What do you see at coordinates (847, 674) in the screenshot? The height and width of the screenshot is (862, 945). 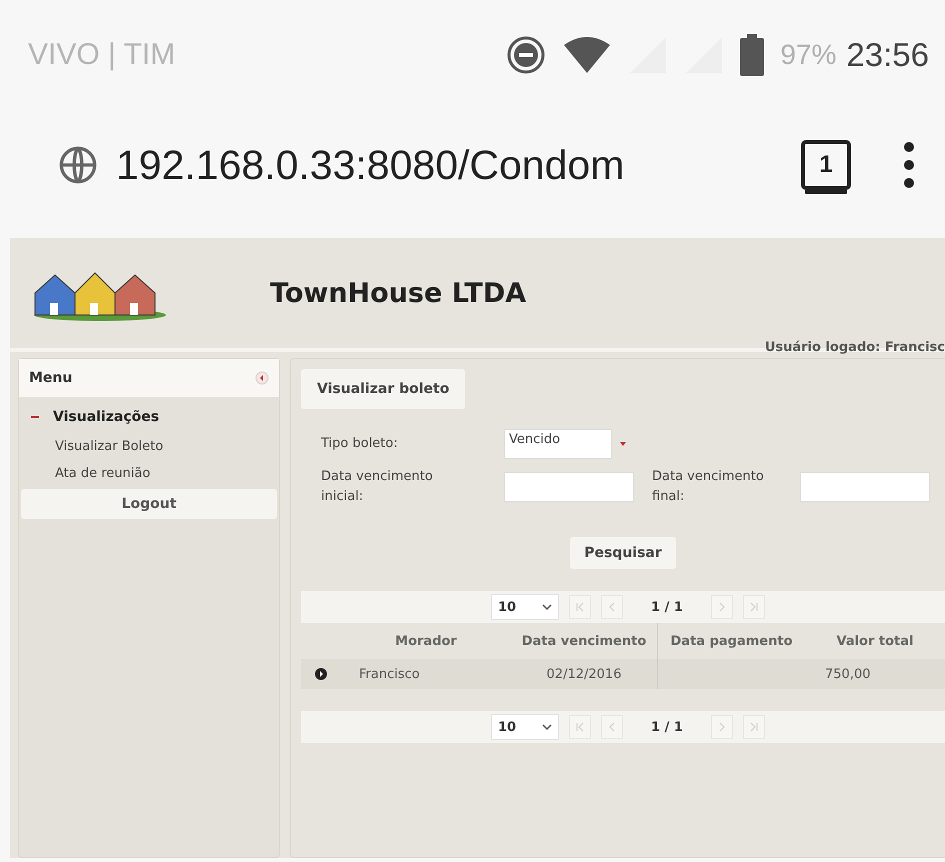 I see `table-cell: 750,00` at bounding box center [847, 674].